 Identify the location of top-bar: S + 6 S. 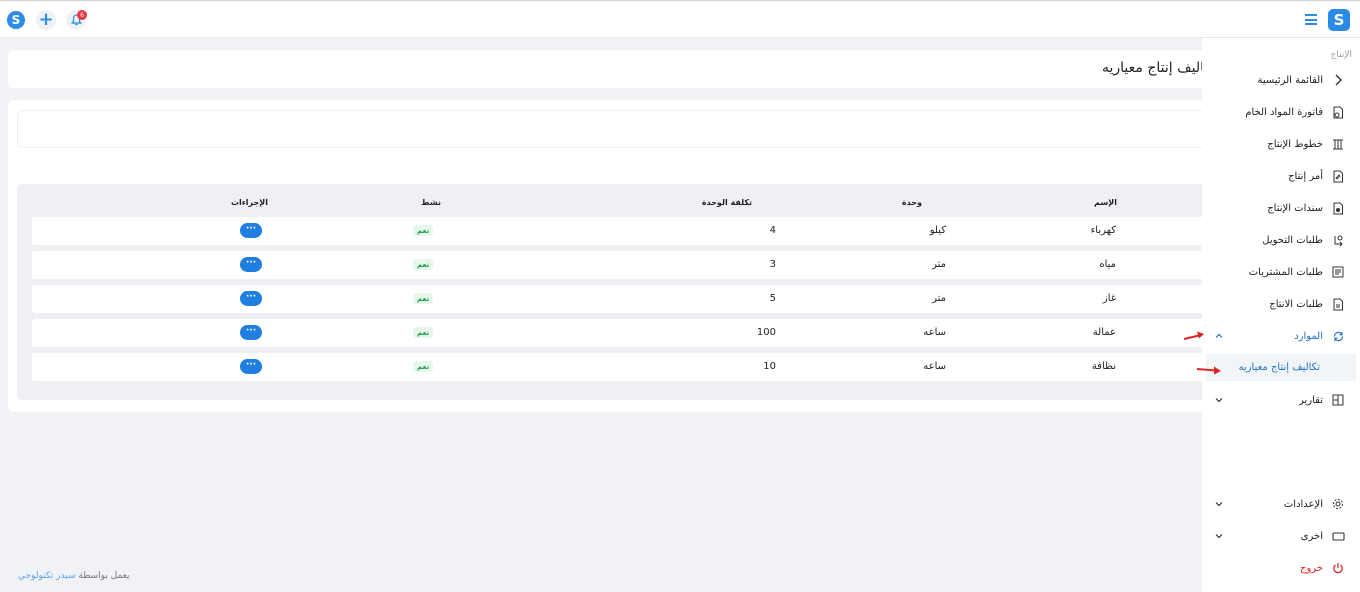
(680, 19).